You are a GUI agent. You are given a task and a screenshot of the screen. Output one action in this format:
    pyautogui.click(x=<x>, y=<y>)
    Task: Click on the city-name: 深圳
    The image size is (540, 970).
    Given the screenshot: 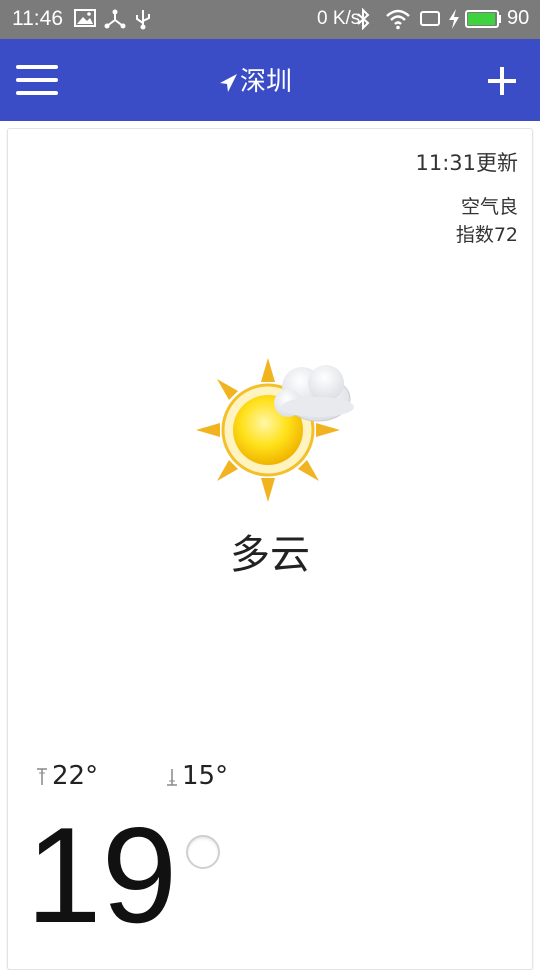 What is the action you would take?
    pyautogui.click(x=266, y=82)
    